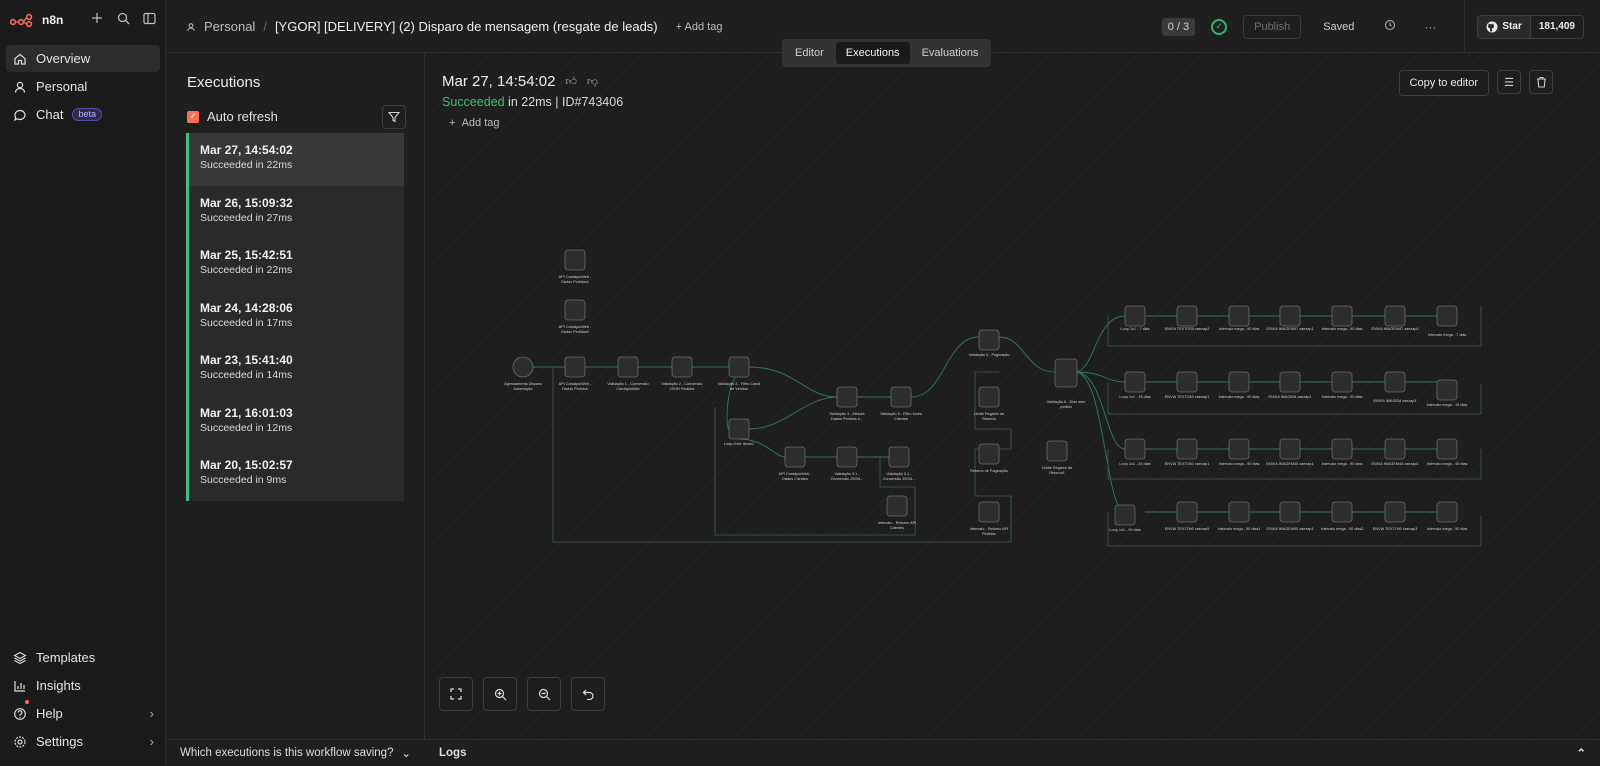 The height and width of the screenshot is (766, 1600). Describe the element at coordinates (1342, 529) in the screenshot. I see `svg-text: Intervalo mega - 90 dias2` at that location.